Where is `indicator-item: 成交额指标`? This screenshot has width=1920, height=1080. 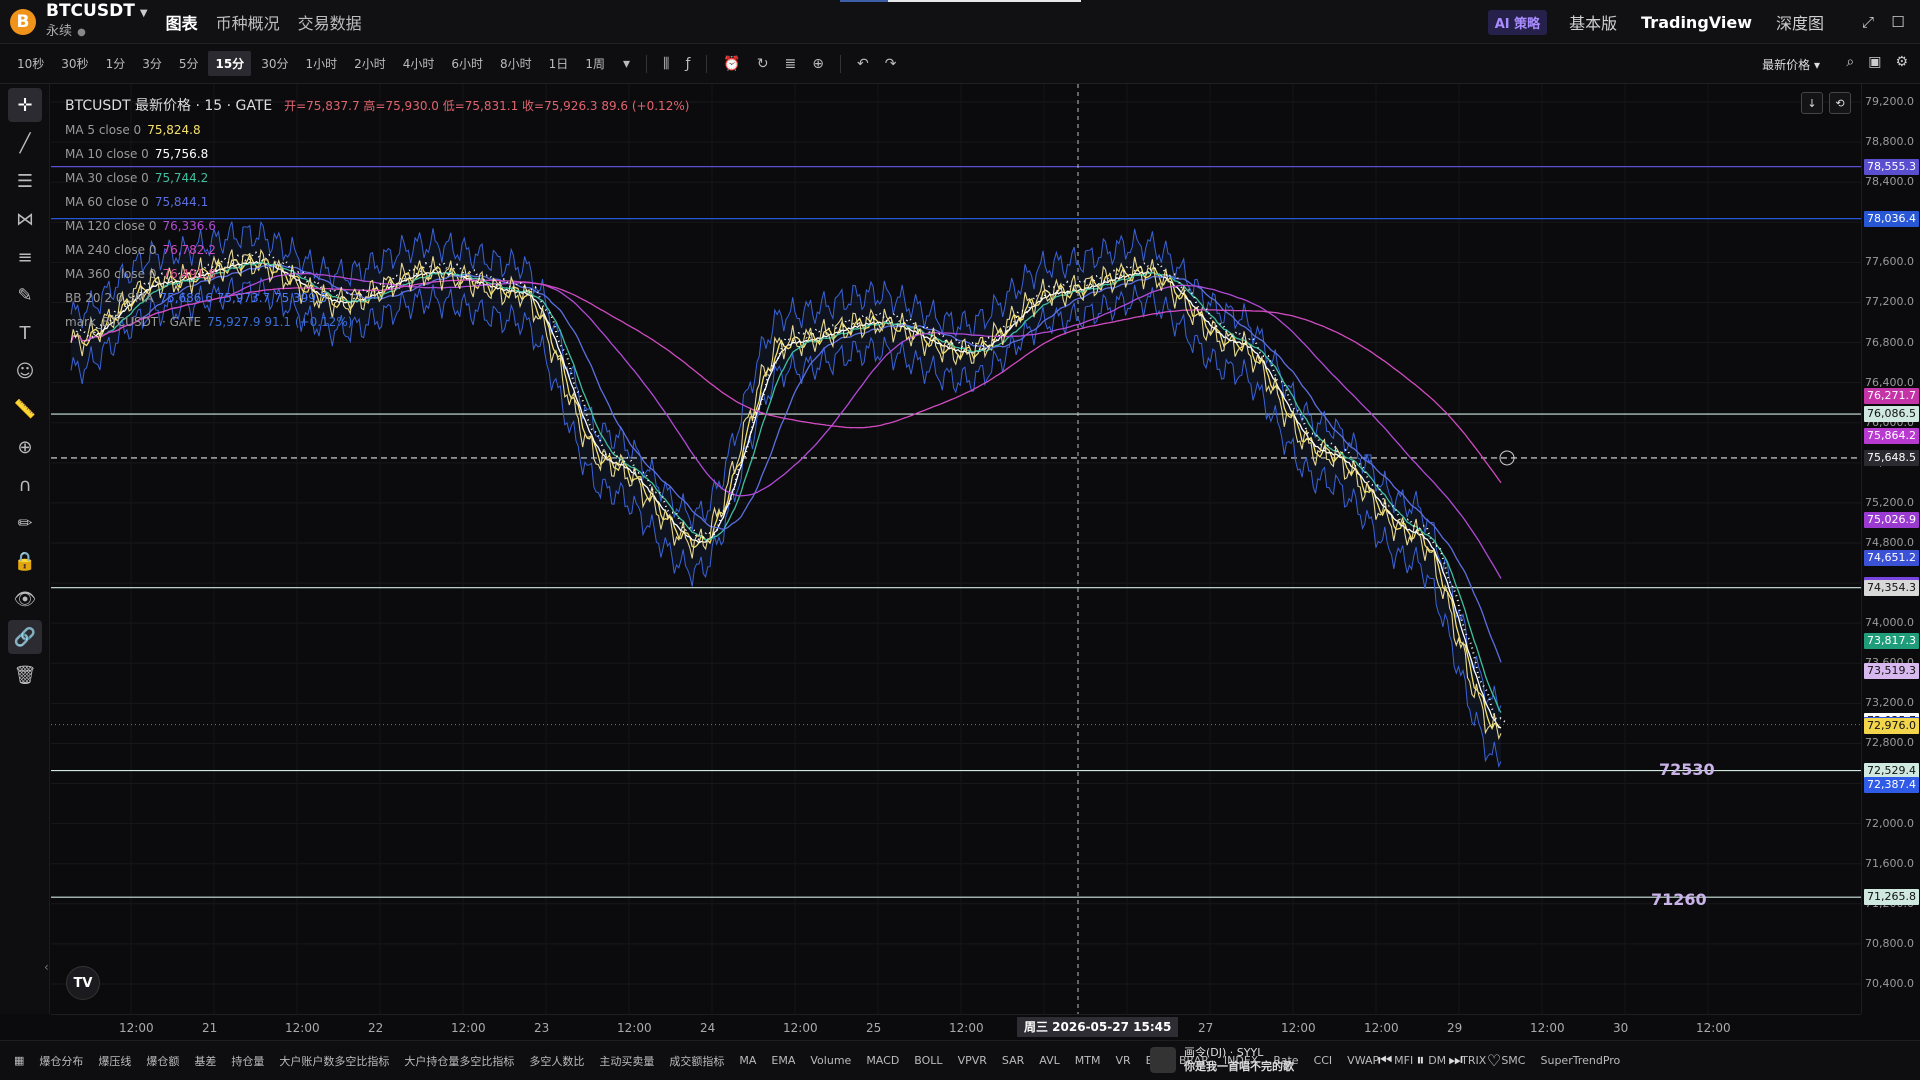 indicator-item: 成交额指标 is located at coordinates (696, 1061).